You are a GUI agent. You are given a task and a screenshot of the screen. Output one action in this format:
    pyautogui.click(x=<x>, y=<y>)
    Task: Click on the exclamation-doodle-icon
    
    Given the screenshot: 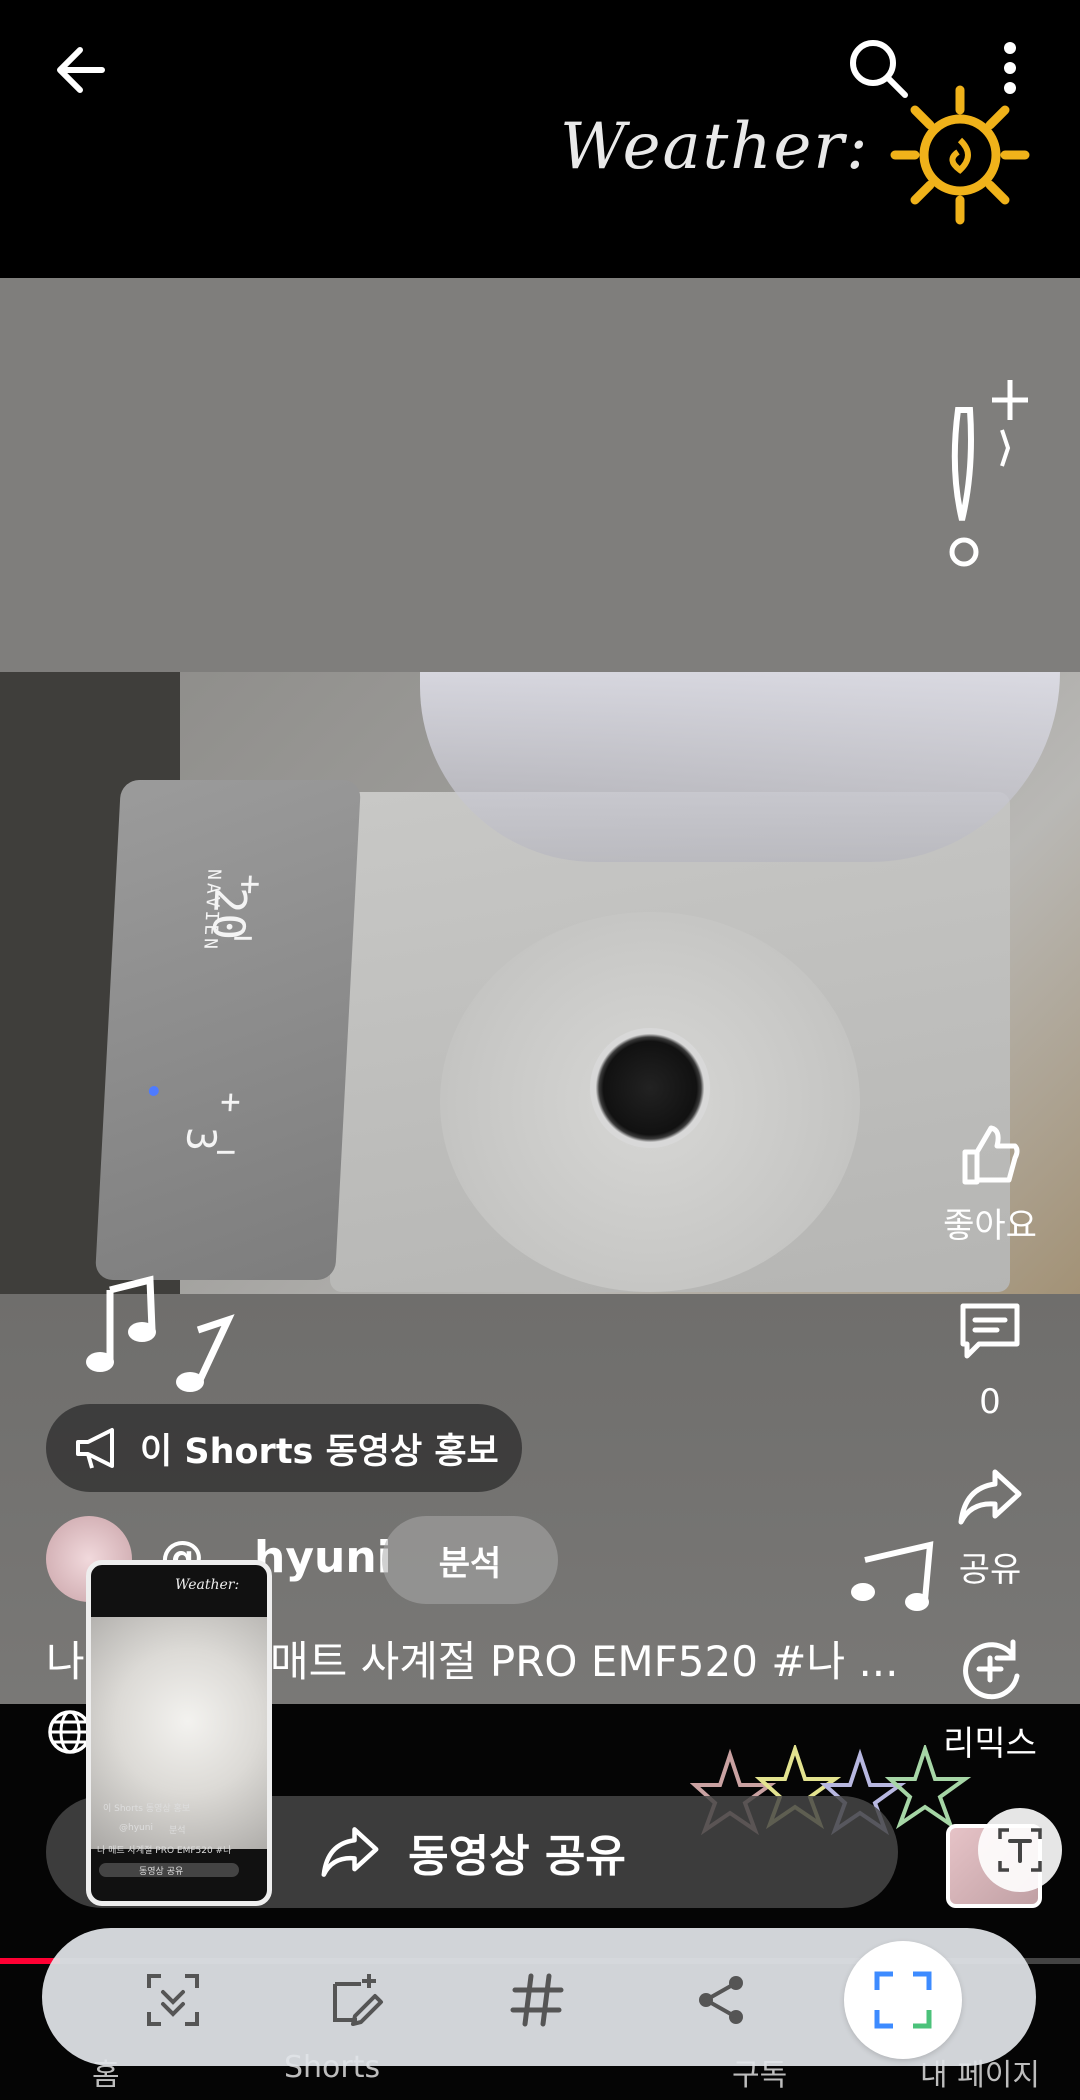 What is the action you would take?
    pyautogui.click(x=988, y=473)
    